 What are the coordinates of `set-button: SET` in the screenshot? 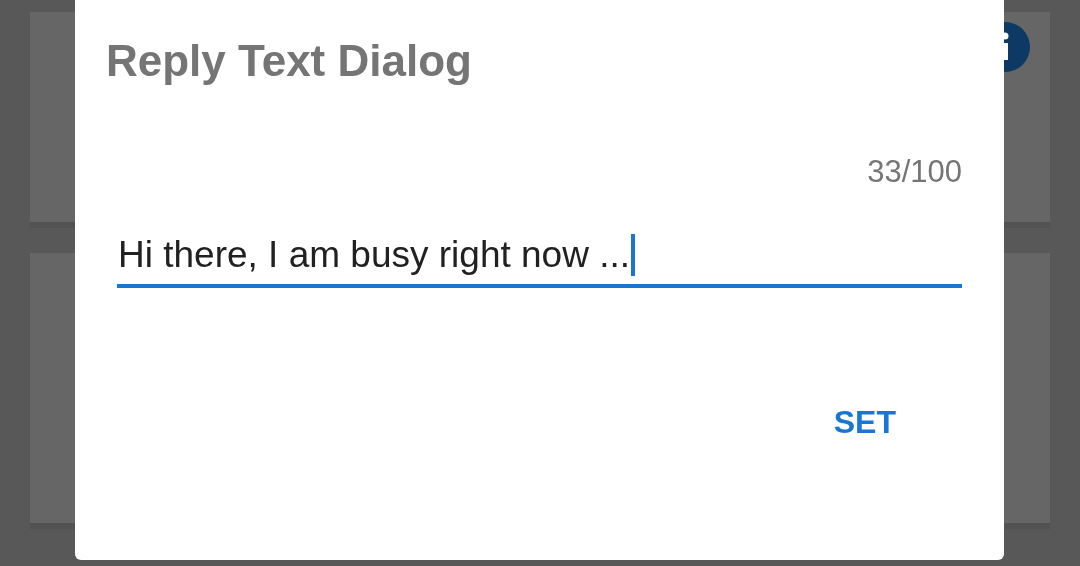 It's located at (864, 422).